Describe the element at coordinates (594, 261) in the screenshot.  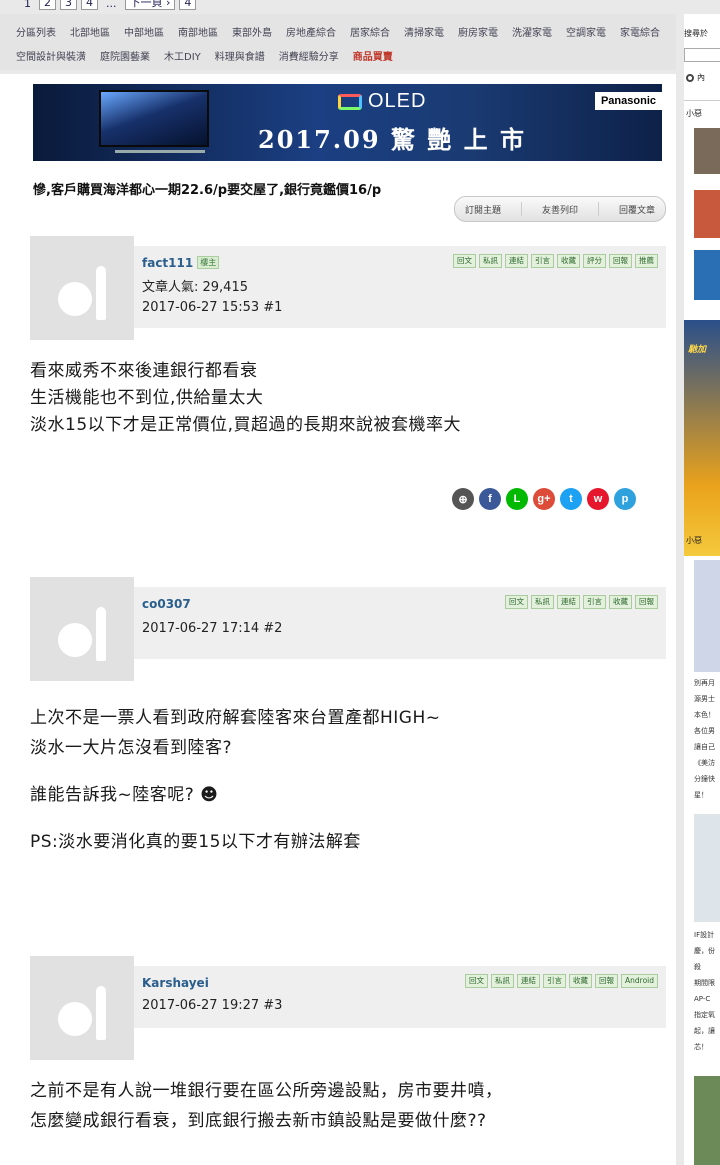
I see `post-tool-button: 評分` at that location.